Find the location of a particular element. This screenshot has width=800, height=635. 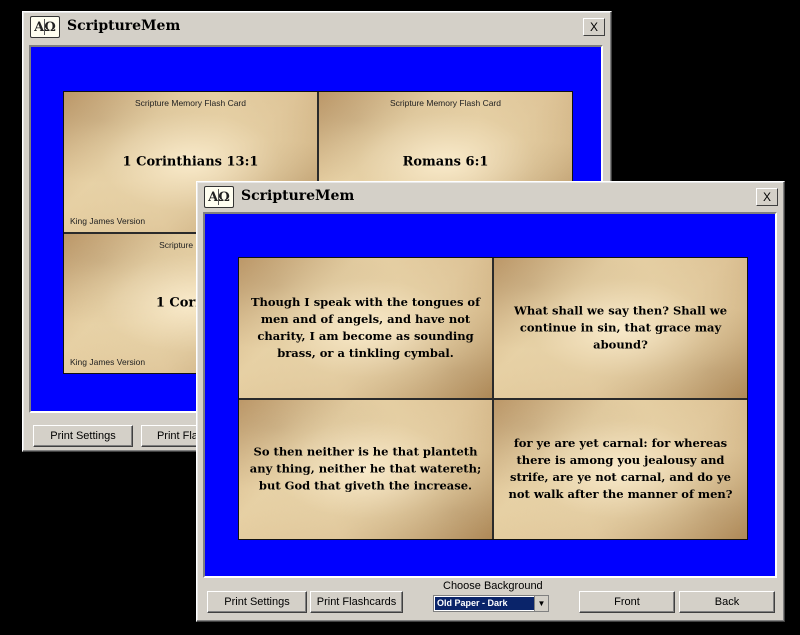

background-selected-value: Old Paper - Dark is located at coordinates (484, 603).